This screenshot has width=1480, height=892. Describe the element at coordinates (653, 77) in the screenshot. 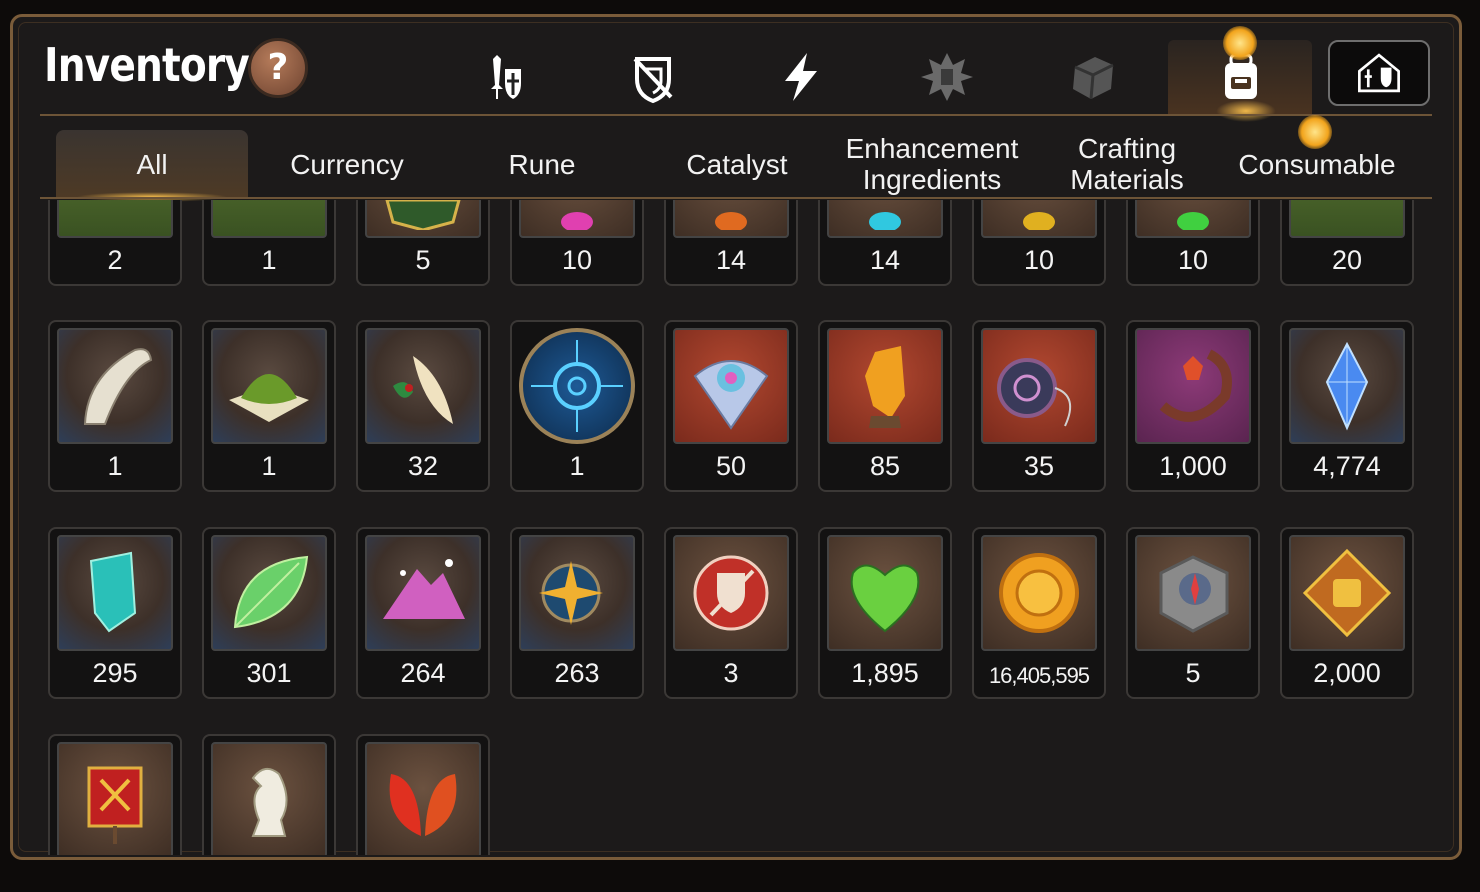

I see `broken-shield-icon` at that location.